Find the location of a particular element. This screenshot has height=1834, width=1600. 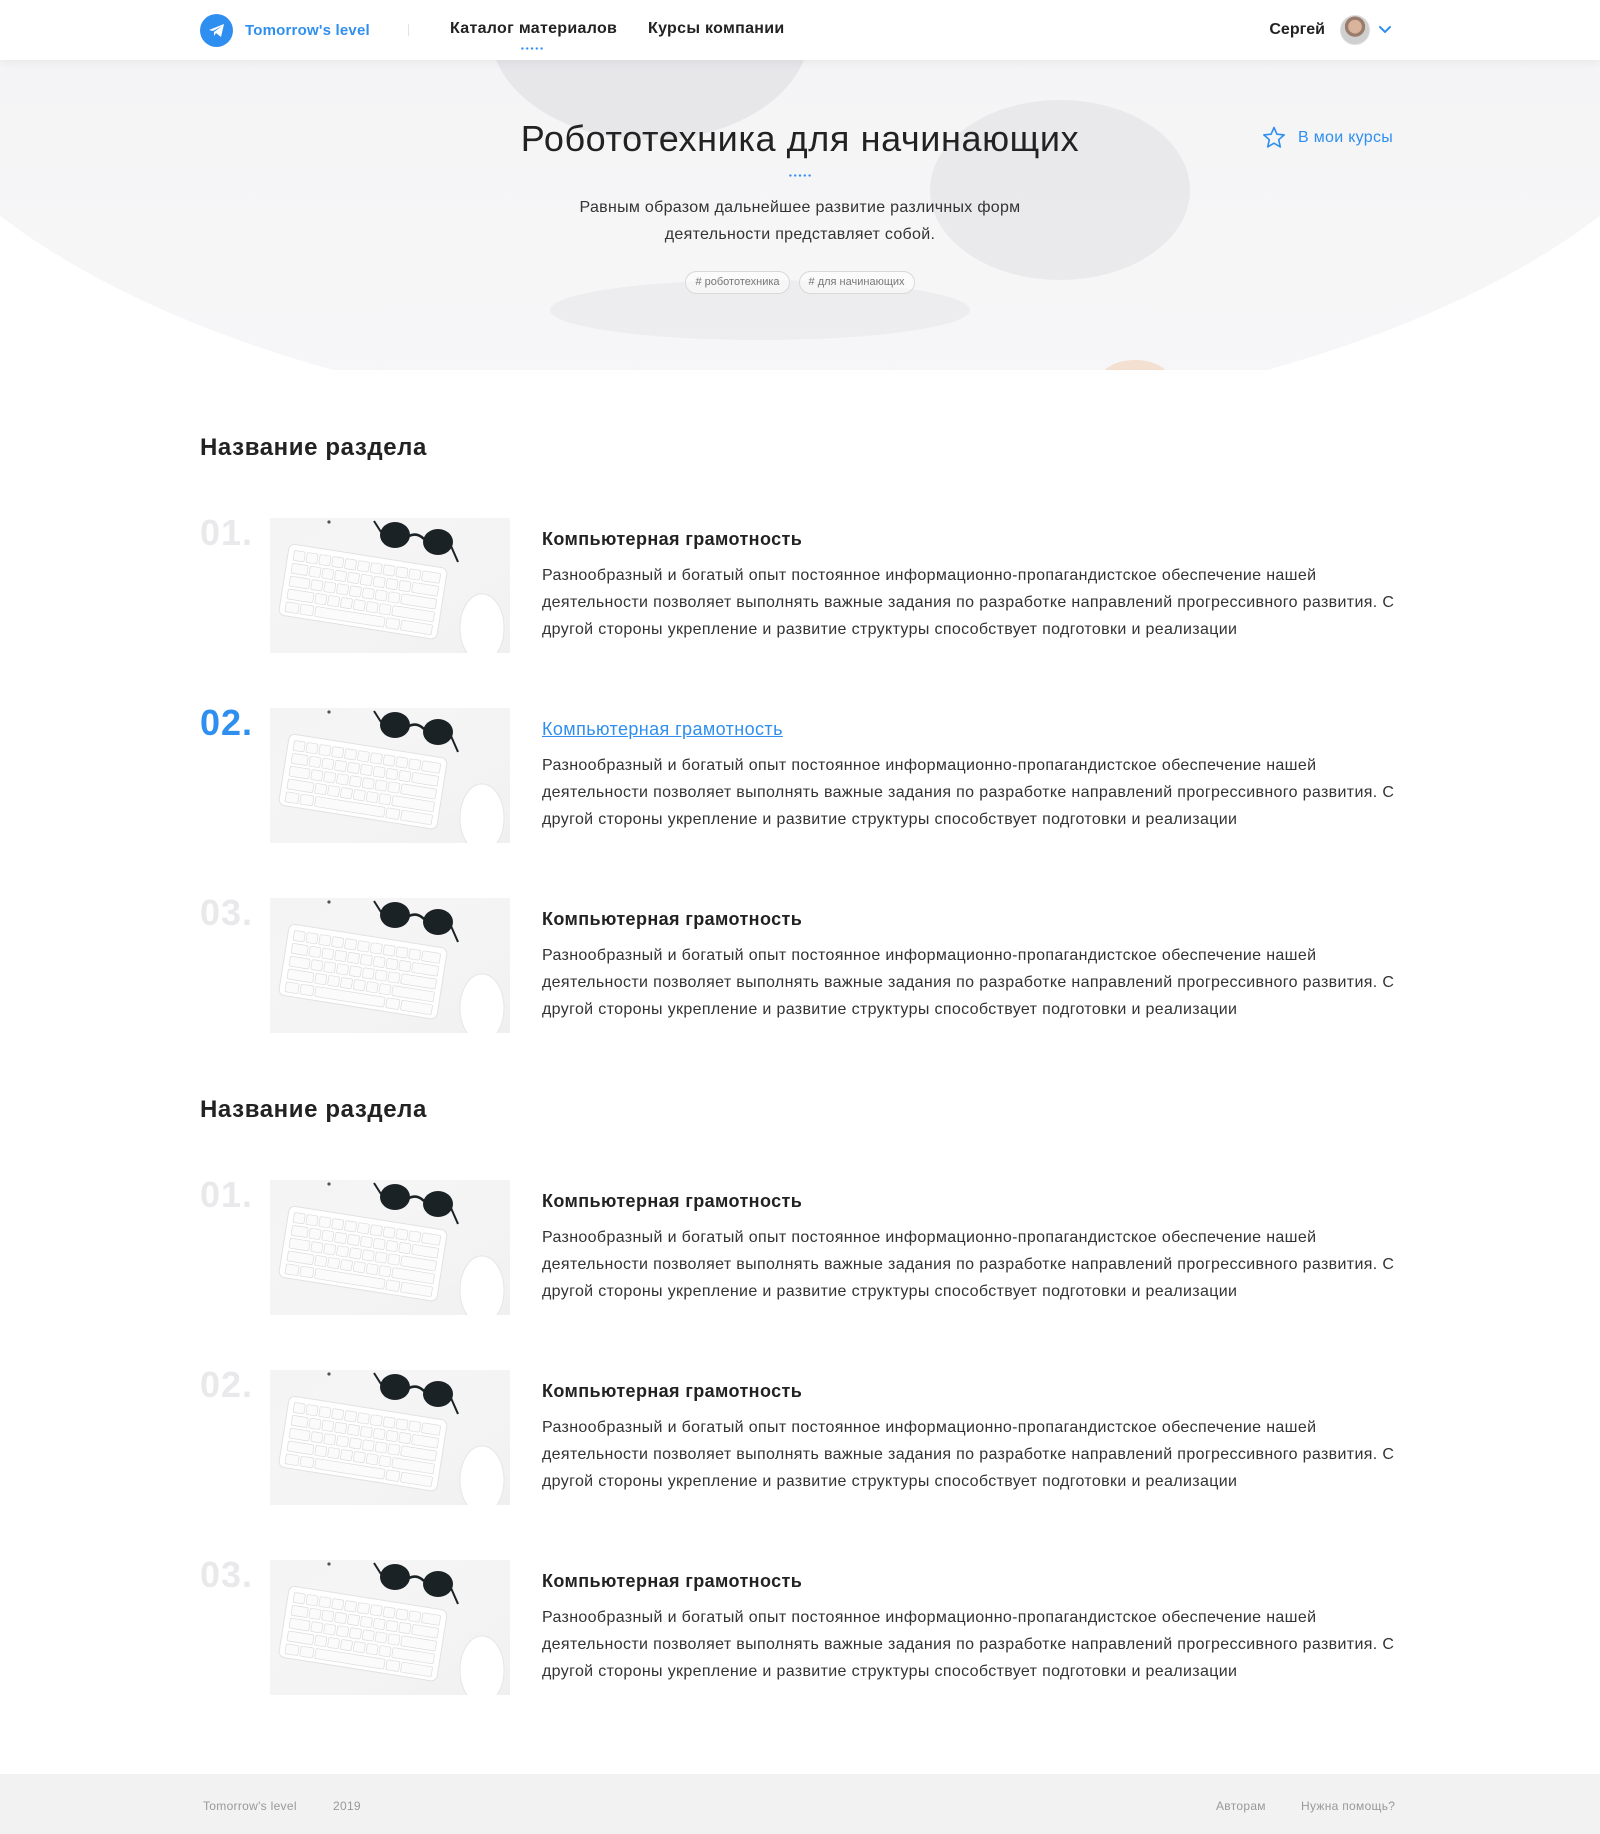

footer-brand: Tomorrow's level is located at coordinates (250, 1806).